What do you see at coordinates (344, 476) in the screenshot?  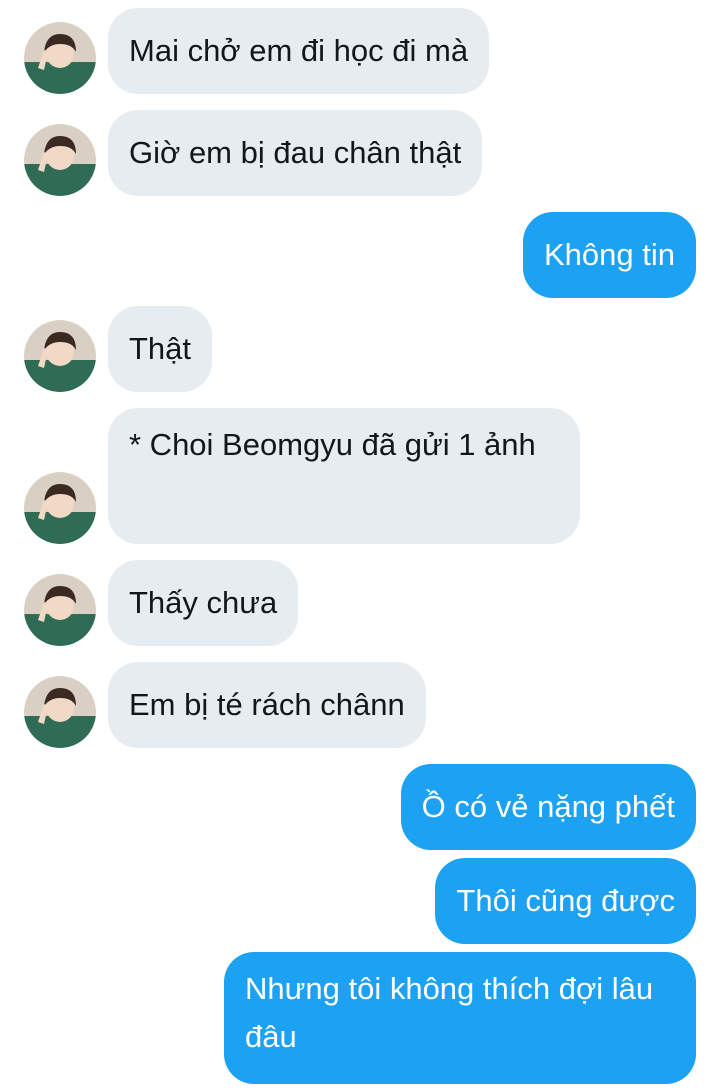 I see `message-bubble-incoming: * Choi Beomgyu đã gửi 1 ảnh` at bounding box center [344, 476].